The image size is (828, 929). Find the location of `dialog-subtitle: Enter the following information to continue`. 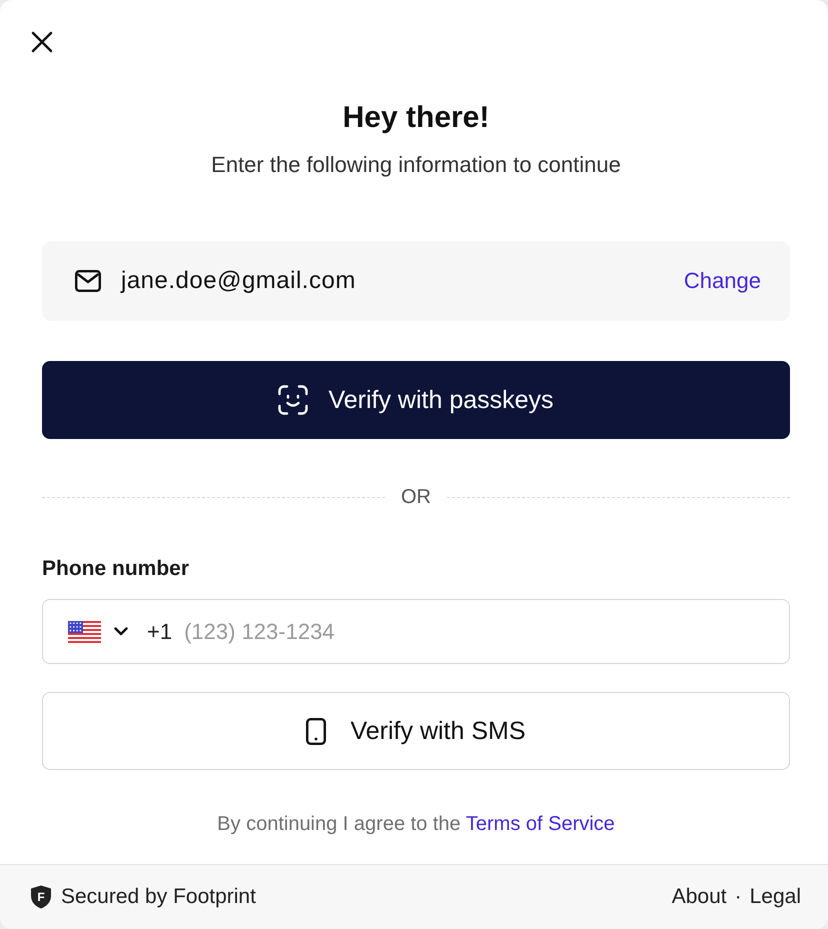

dialog-subtitle: Enter the following information to continue is located at coordinates (416, 165).